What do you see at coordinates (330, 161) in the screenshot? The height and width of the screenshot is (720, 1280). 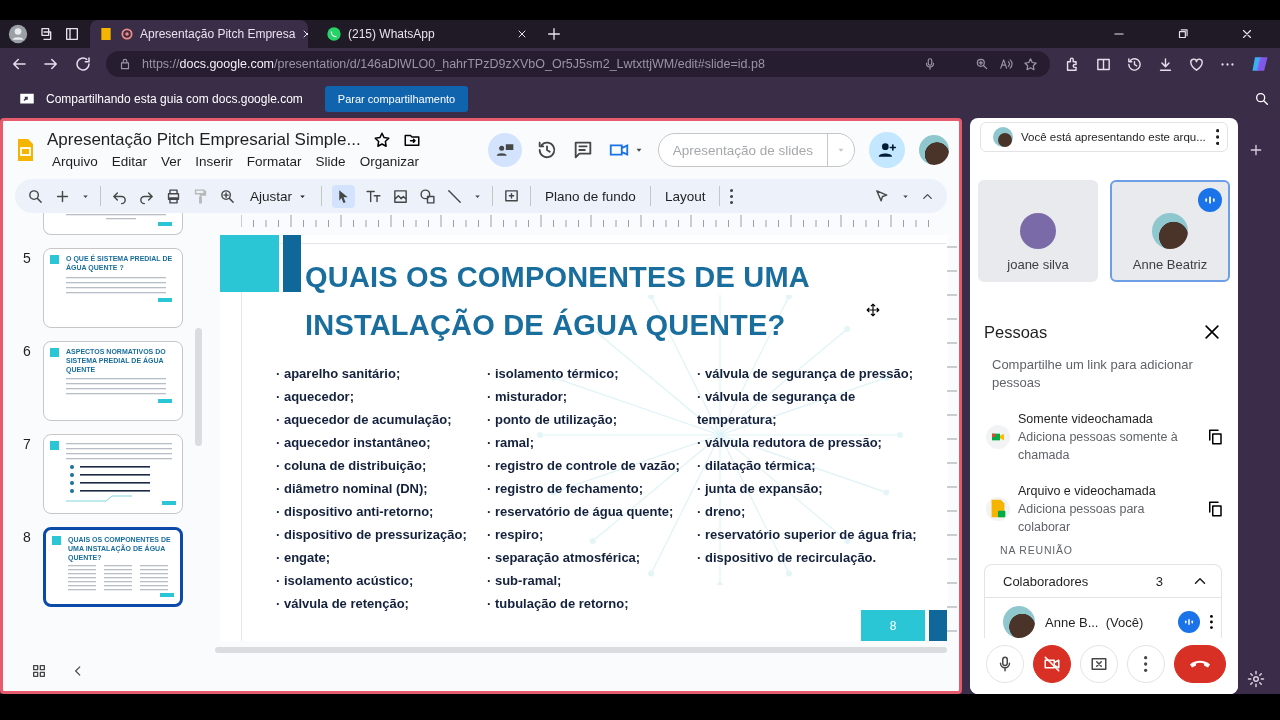 I see `menu-item: Slide` at bounding box center [330, 161].